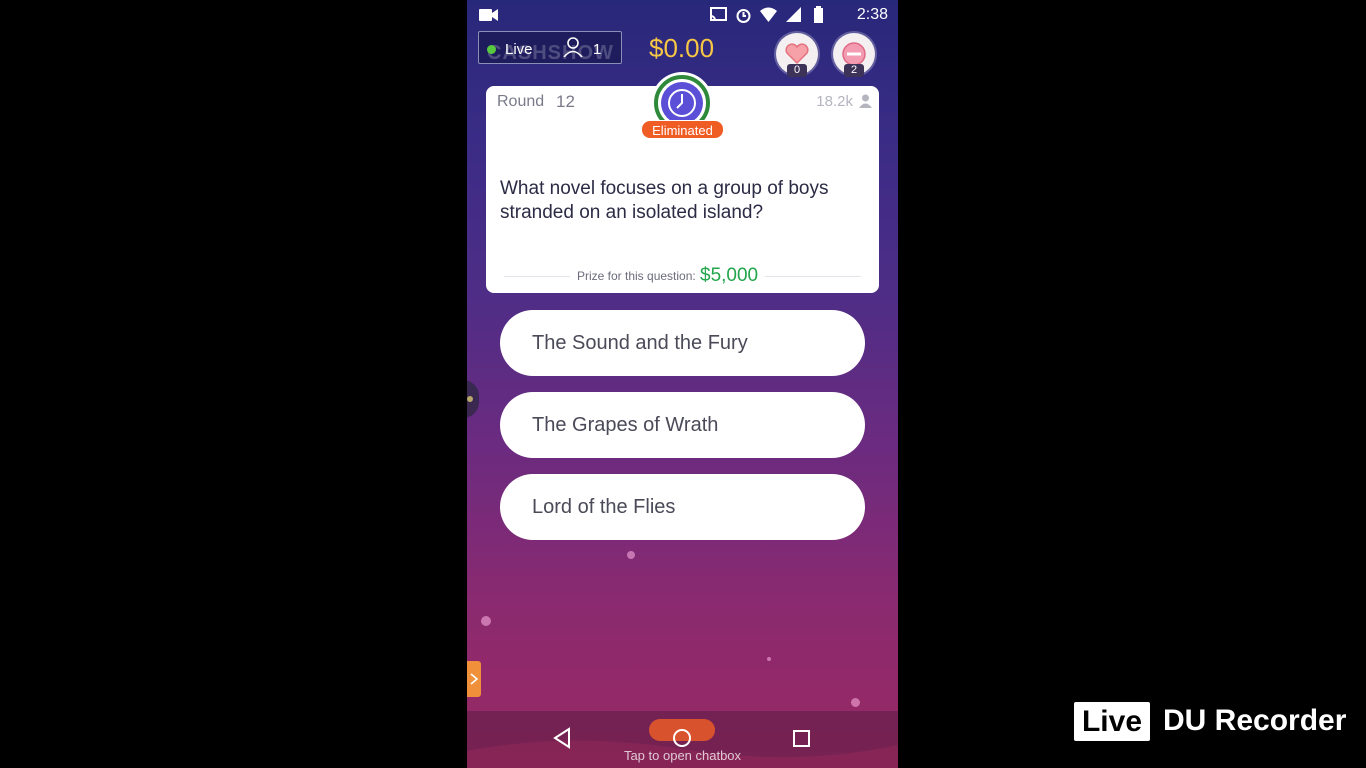  I want to click on prize-value: $5,000, so click(729, 275).